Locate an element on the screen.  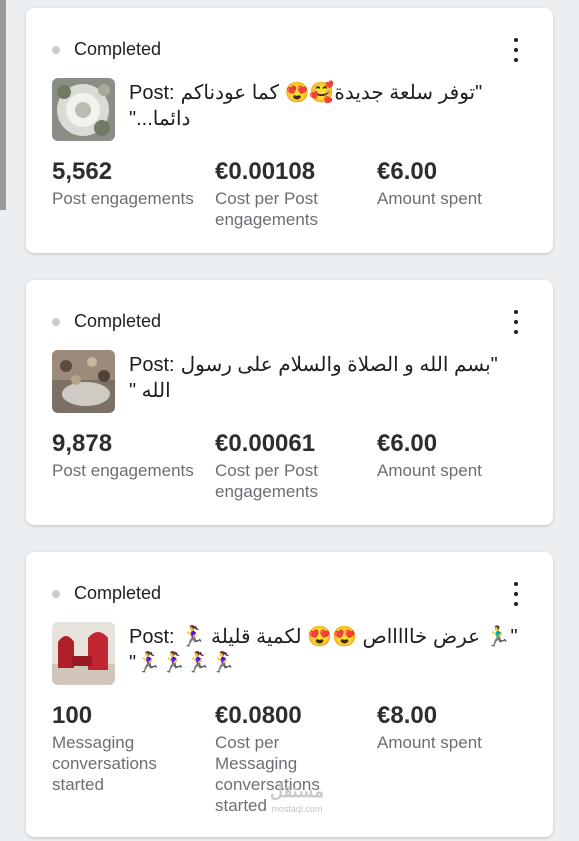
metric-results: 9,878 Post engagements is located at coordinates (129, 455).